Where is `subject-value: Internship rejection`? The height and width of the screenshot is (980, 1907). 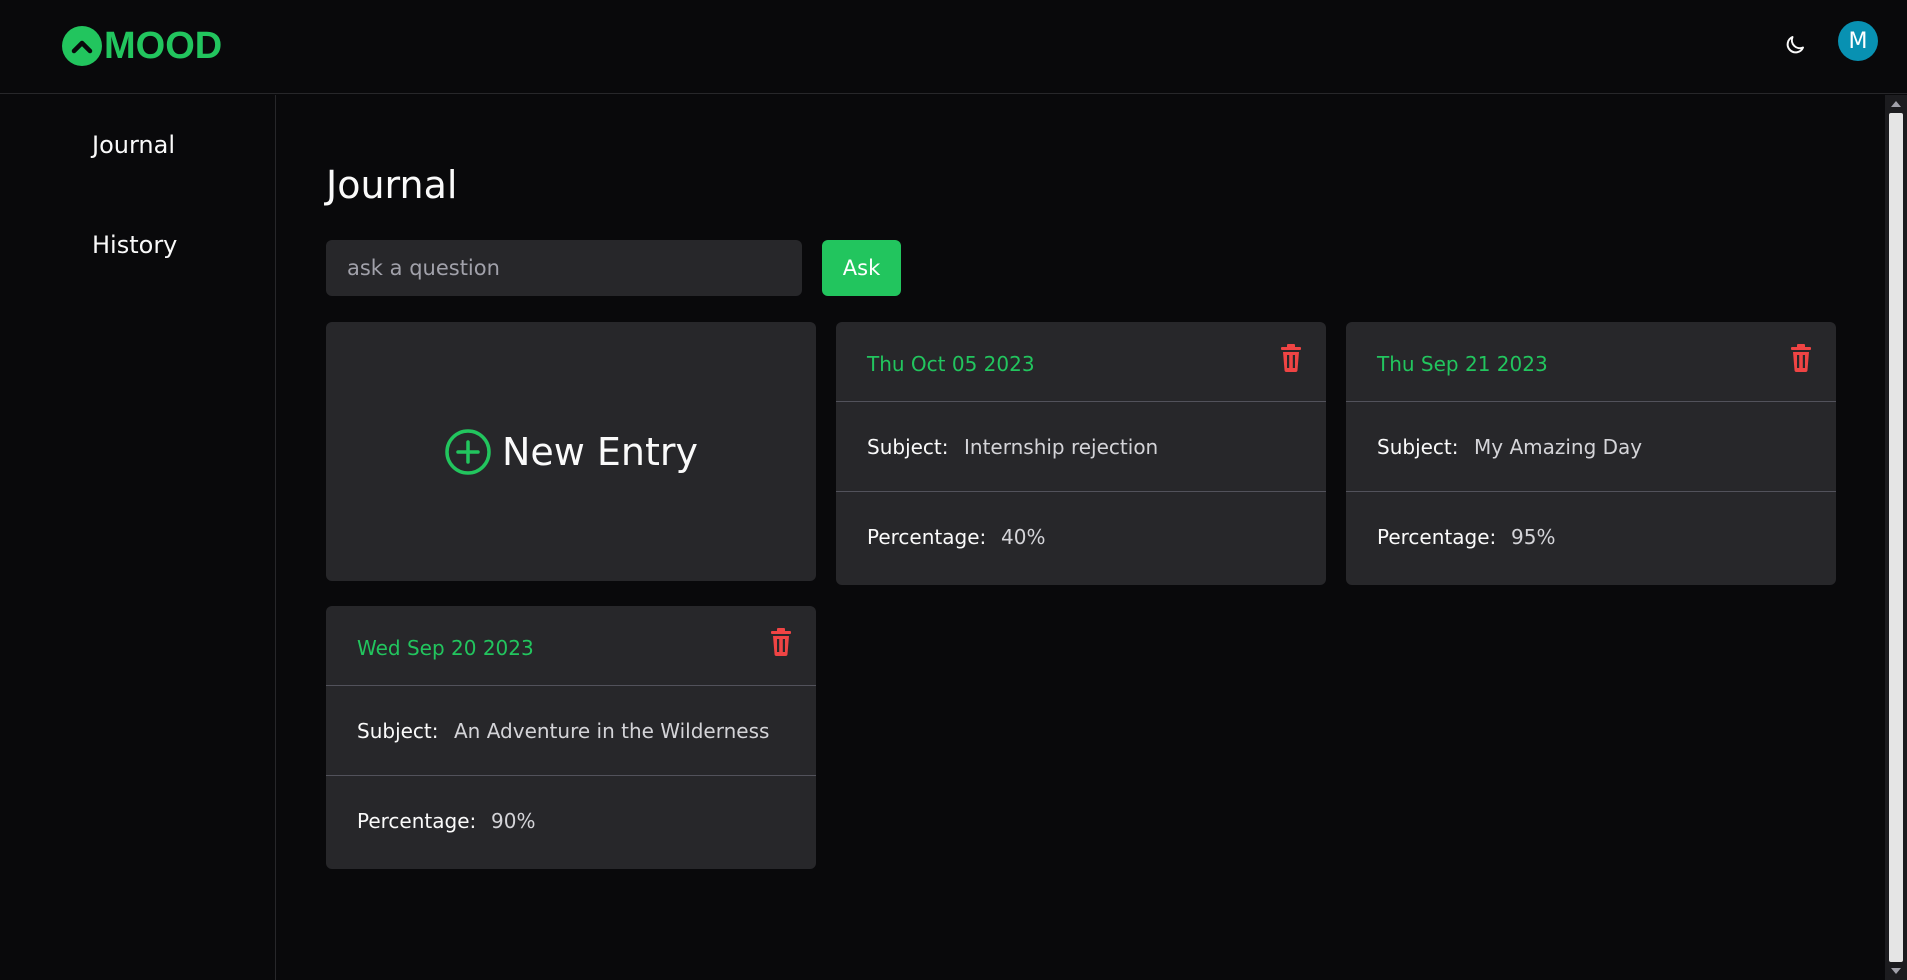
subject-value: Internship rejection is located at coordinates (1061, 447).